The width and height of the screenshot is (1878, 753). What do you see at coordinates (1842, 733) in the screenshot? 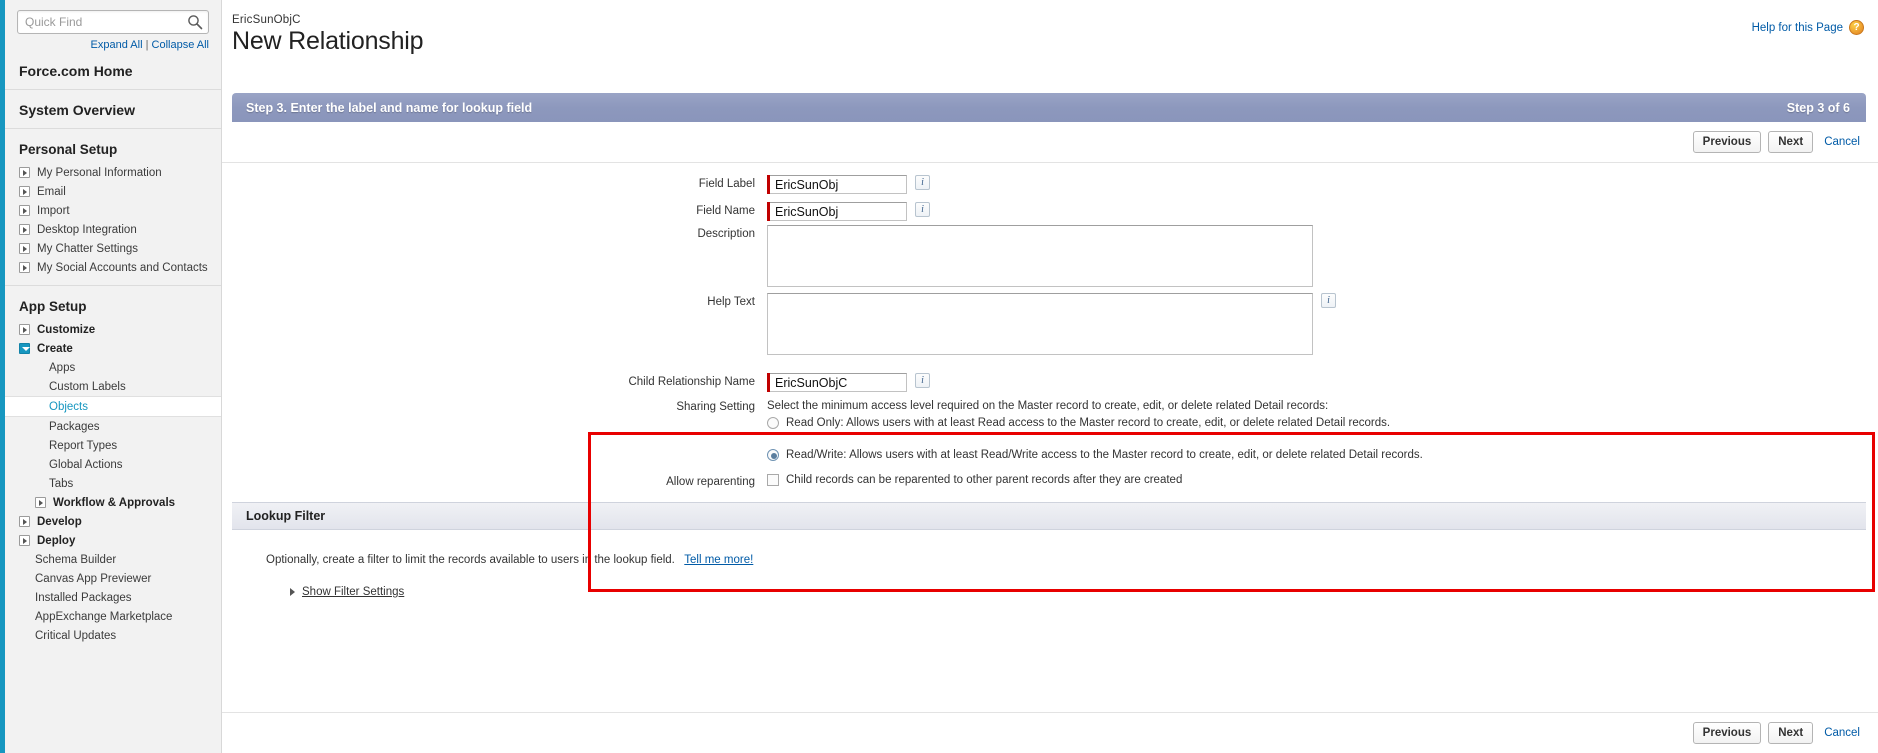
I see `cancel-link-bottom: Cancel` at bounding box center [1842, 733].